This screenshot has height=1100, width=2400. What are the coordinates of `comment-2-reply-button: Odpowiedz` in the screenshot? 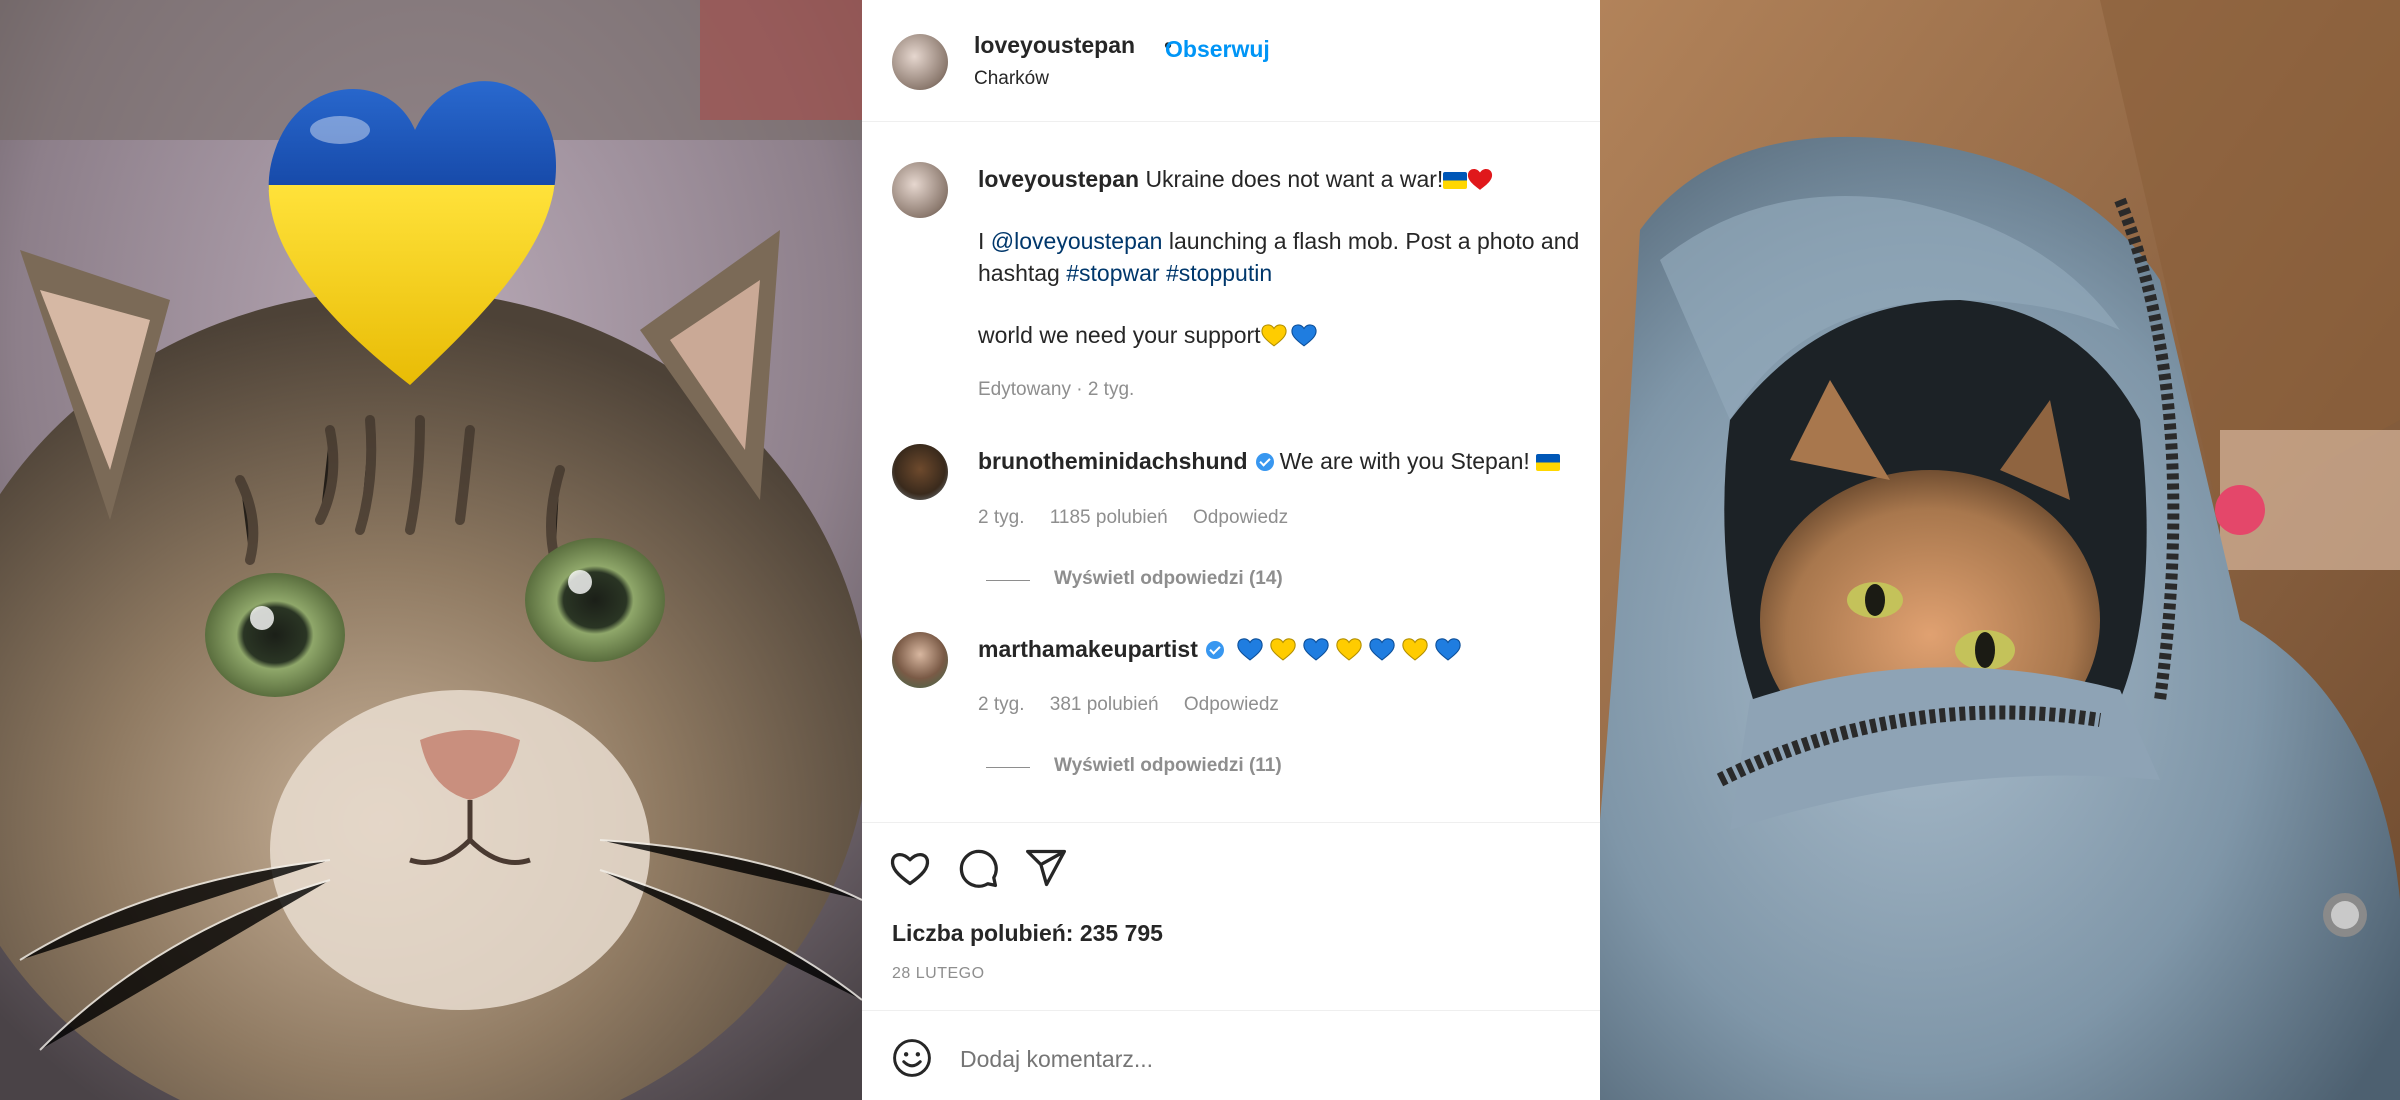 It's located at (1231, 704).